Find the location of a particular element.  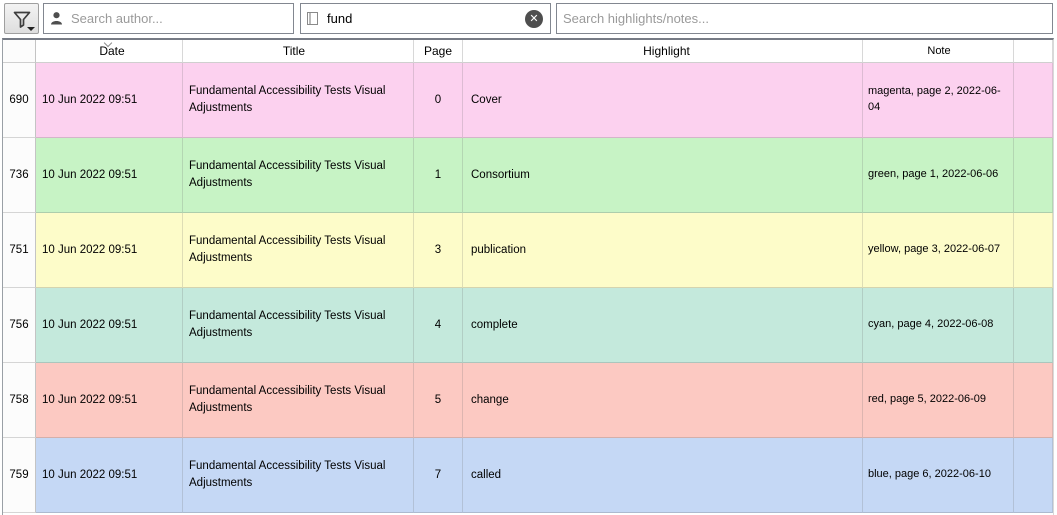

filter-button is located at coordinates (21, 18).